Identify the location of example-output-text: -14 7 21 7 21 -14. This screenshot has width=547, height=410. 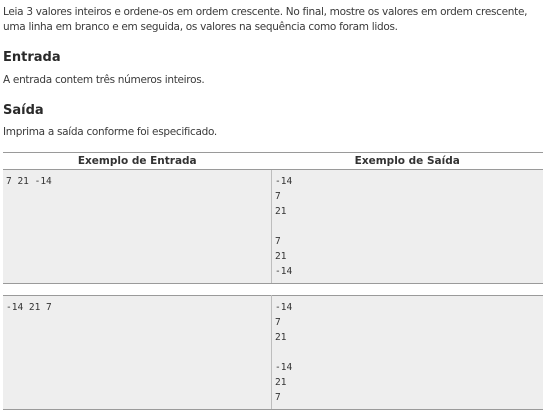
(284, 226).